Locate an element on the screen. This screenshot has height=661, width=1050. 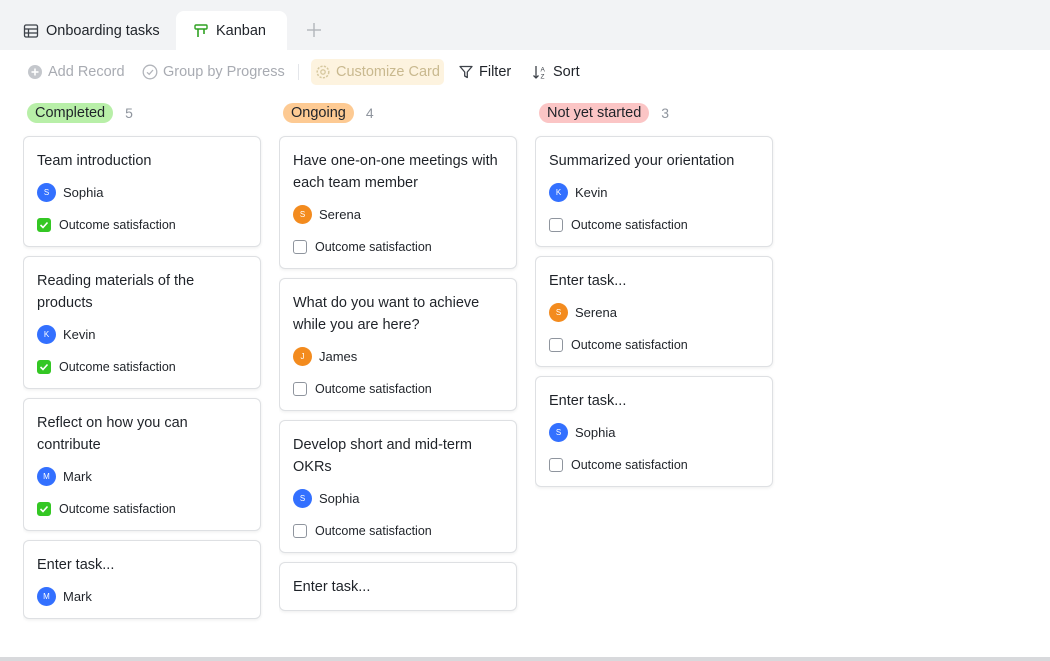
tab-kanban: Kanban is located at coordinates (231, 30).